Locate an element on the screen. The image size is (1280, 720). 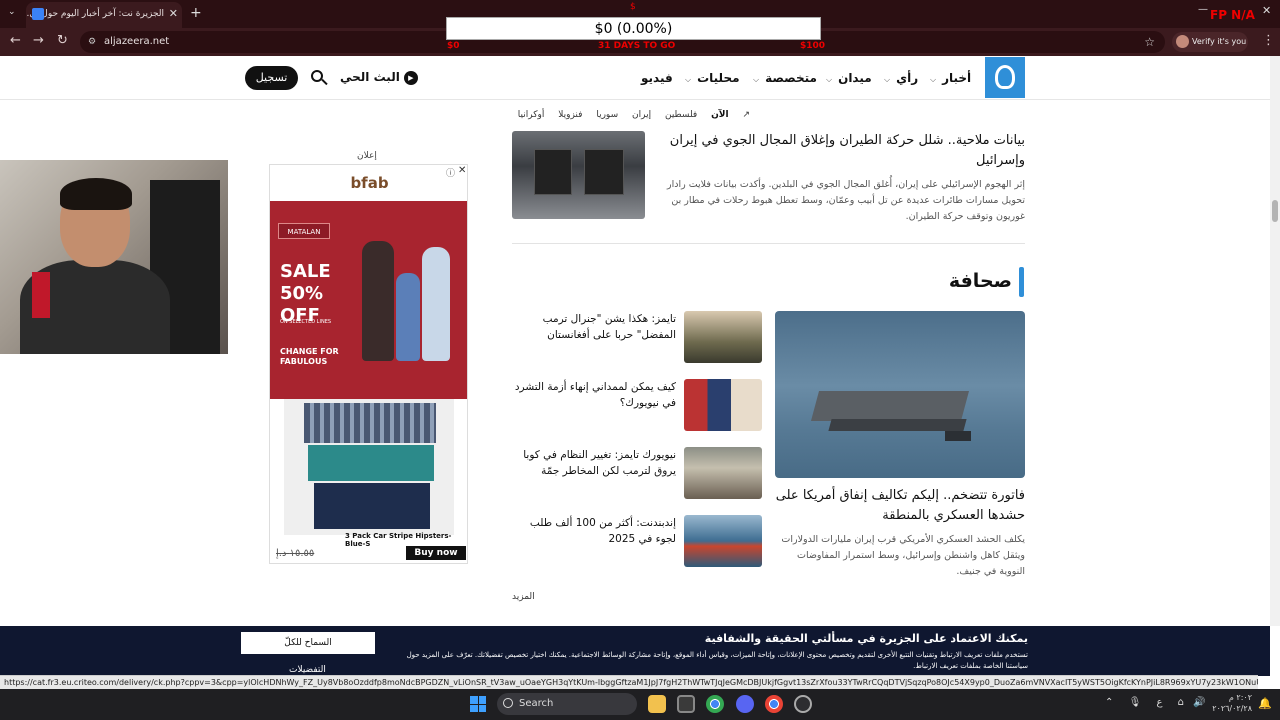
browser-menu-icon: ⋮ is located at coordinates (1268, 40).